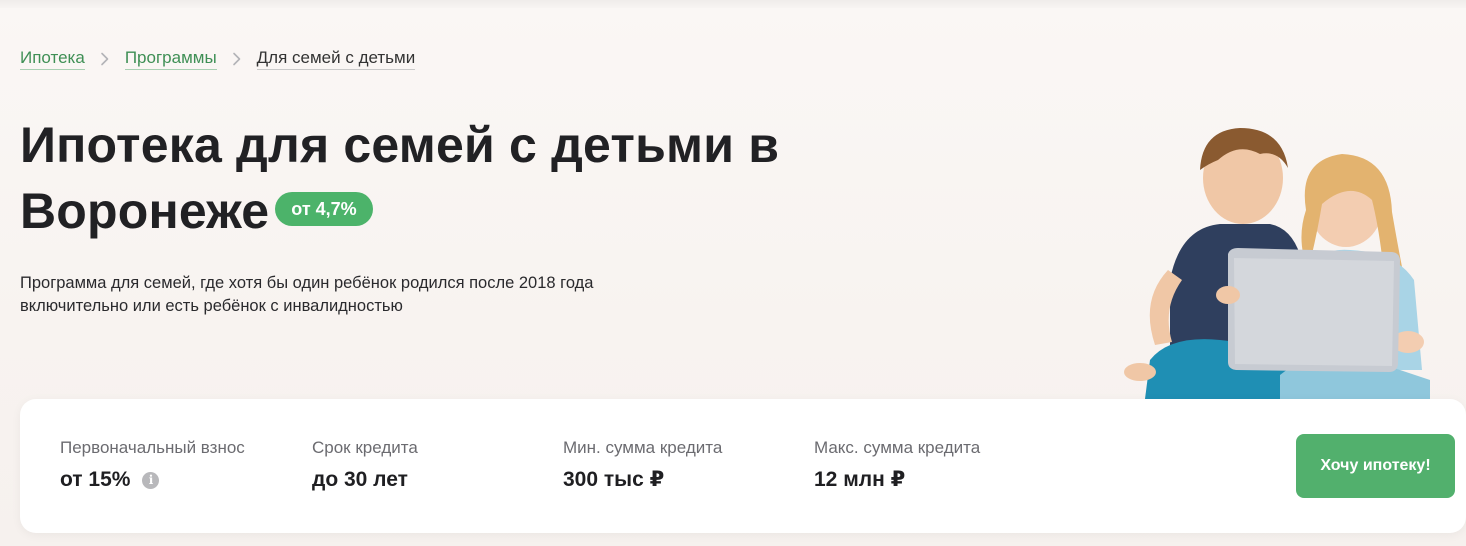  I want to click on param-max-amount: Макс. сумма кредита 12 млн ₽, so click(897, 465).